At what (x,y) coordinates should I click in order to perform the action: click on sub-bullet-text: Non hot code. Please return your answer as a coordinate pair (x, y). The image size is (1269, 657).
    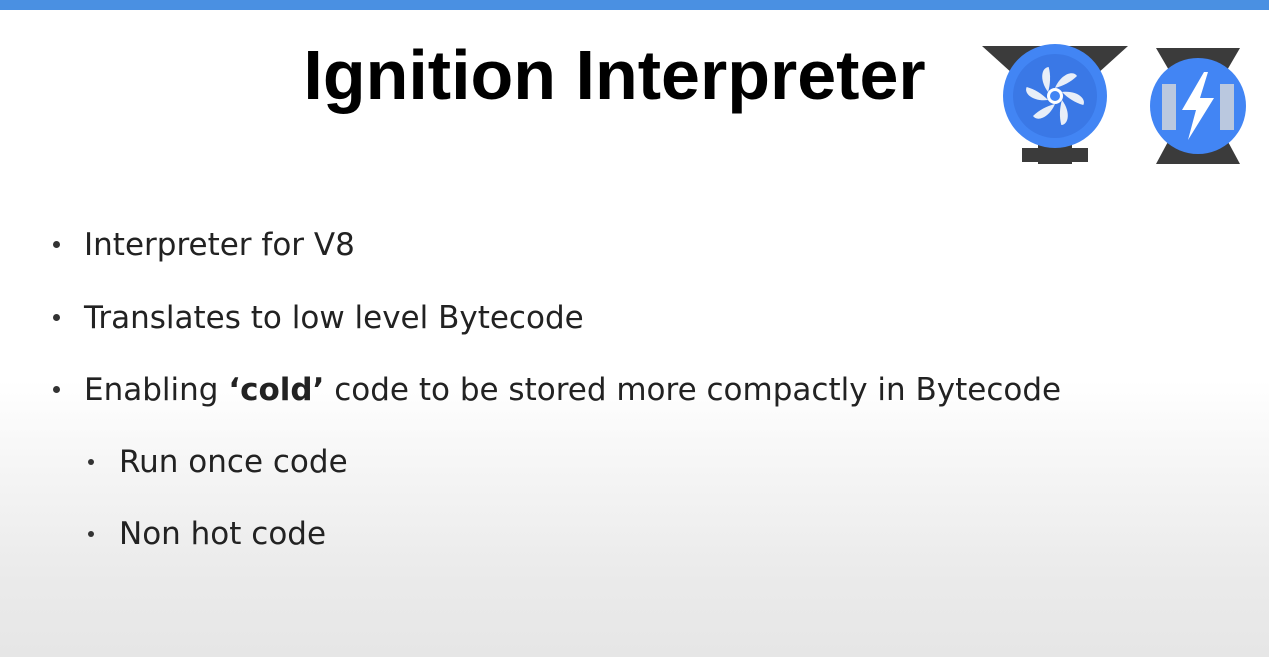
    Looking at the image, I should click on (223, 534).